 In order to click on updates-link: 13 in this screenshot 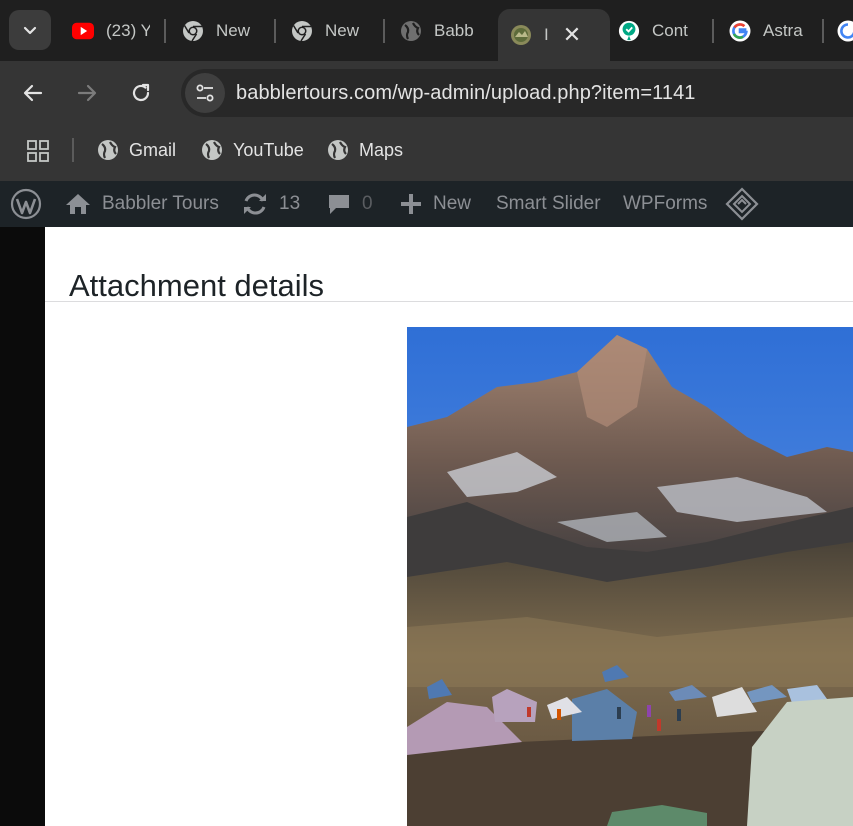, I will do `click(270, 204)`.